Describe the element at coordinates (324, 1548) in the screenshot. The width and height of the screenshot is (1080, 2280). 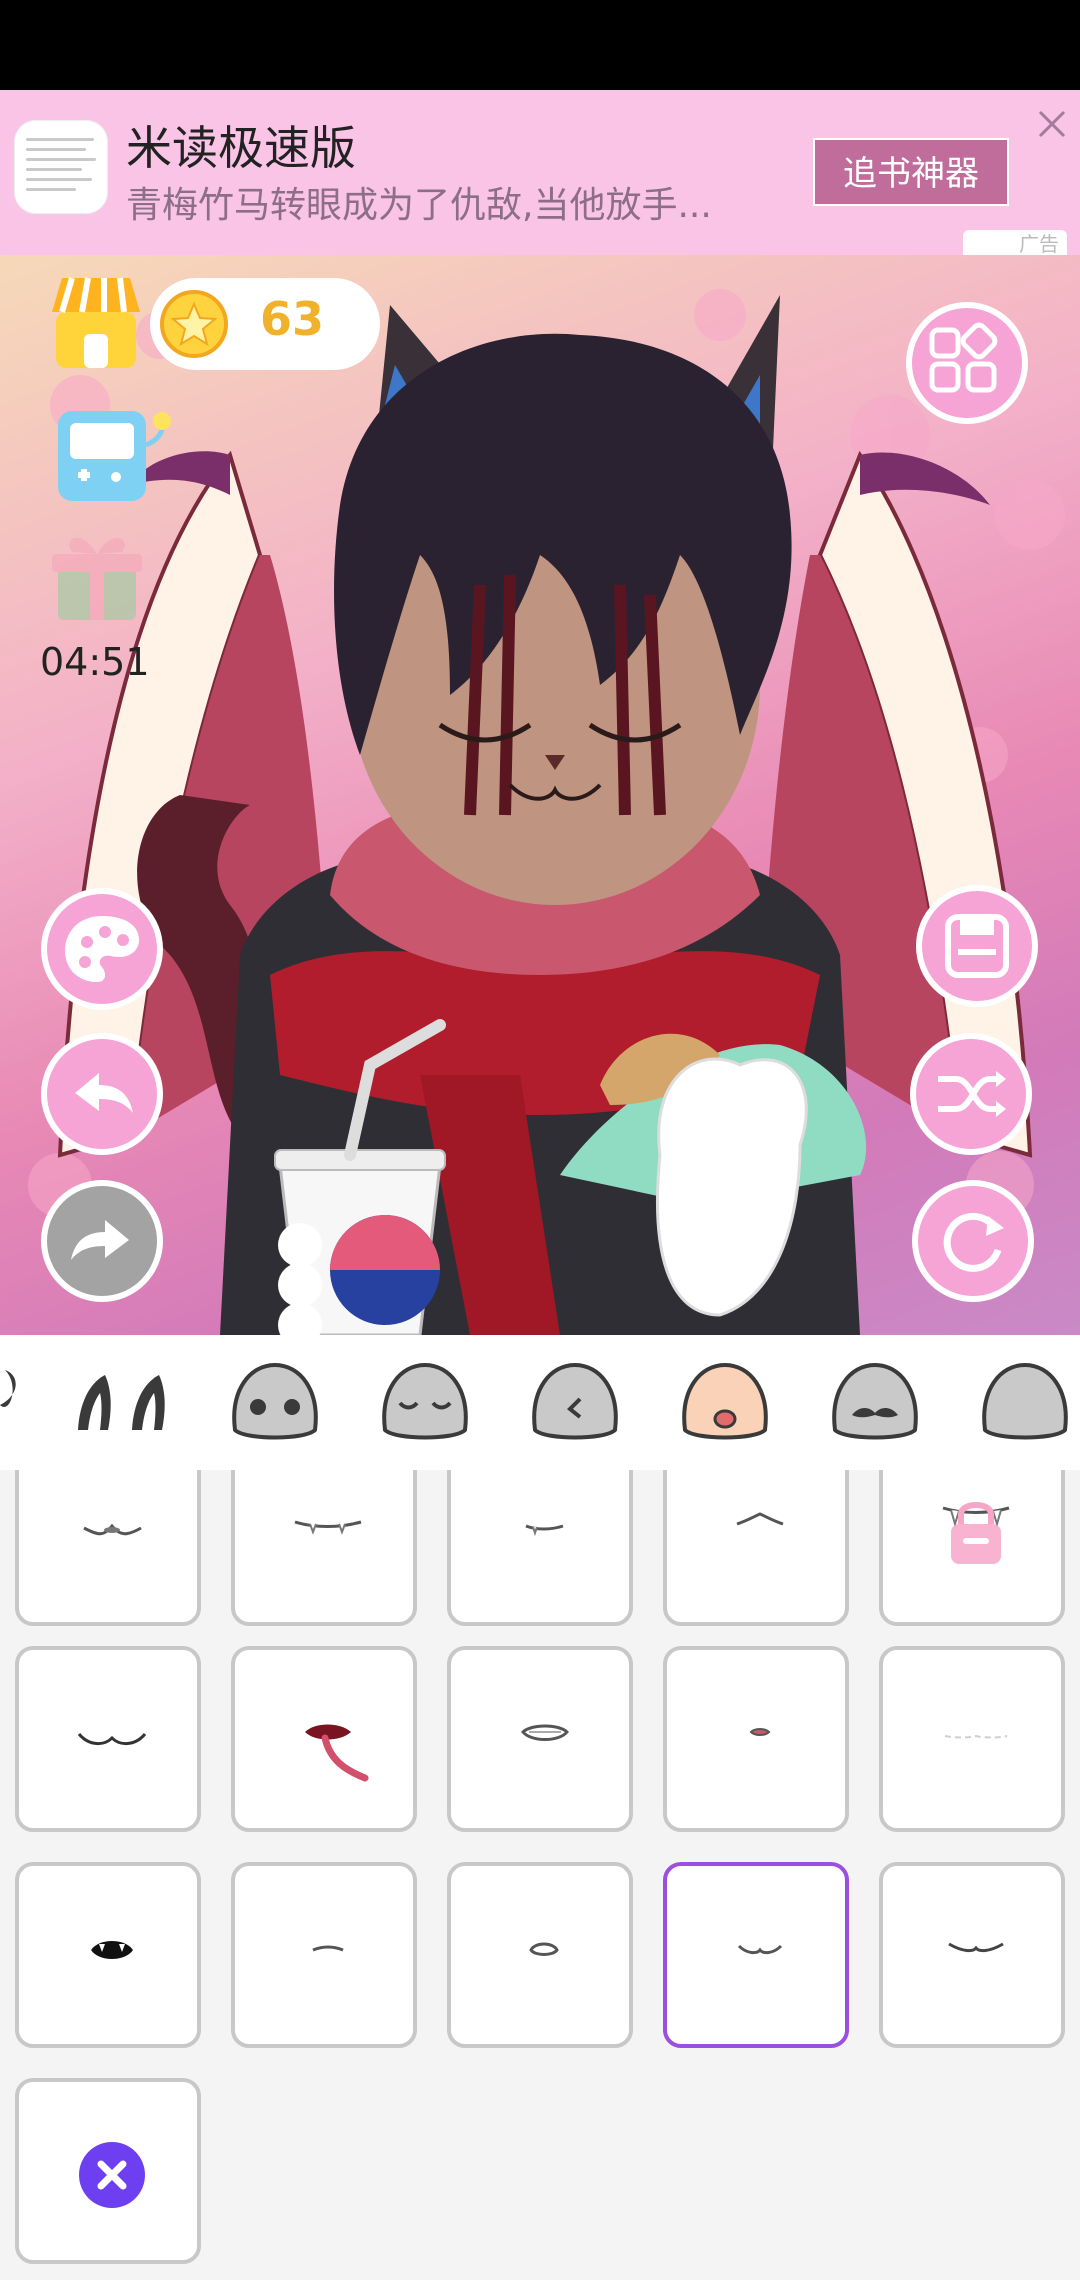
I see `option-fanged-mouth` at that location.